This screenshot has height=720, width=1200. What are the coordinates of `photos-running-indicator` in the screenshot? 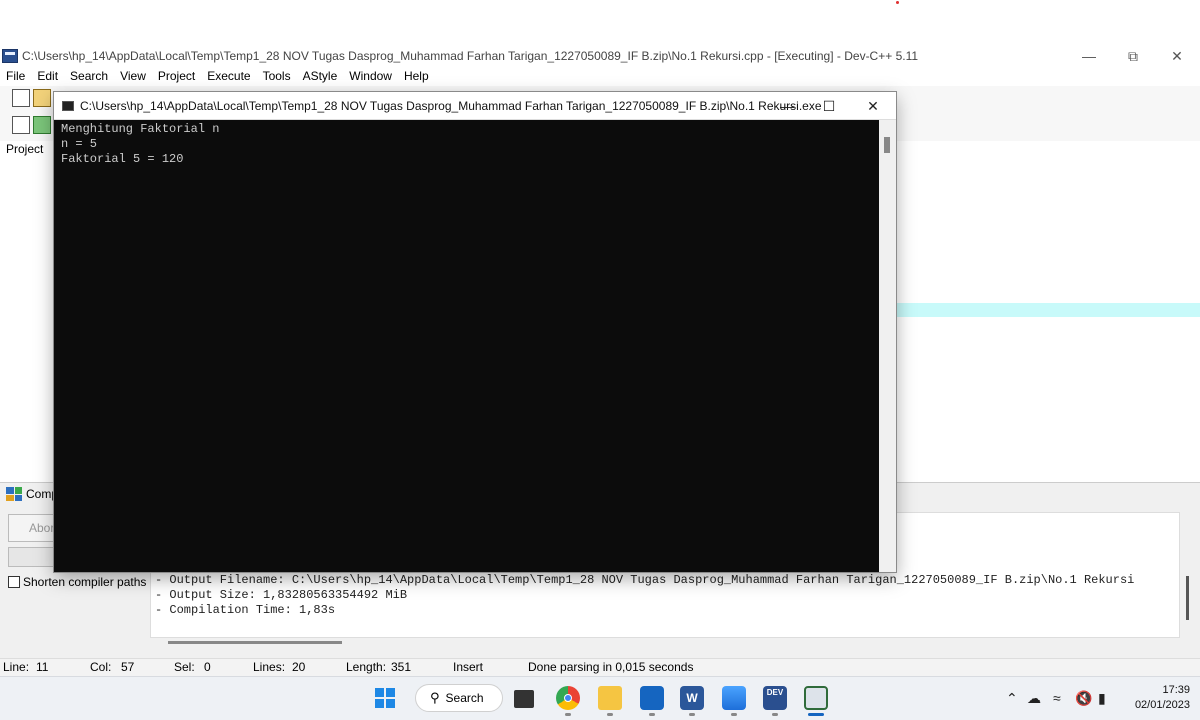 It's located at (734, 714).